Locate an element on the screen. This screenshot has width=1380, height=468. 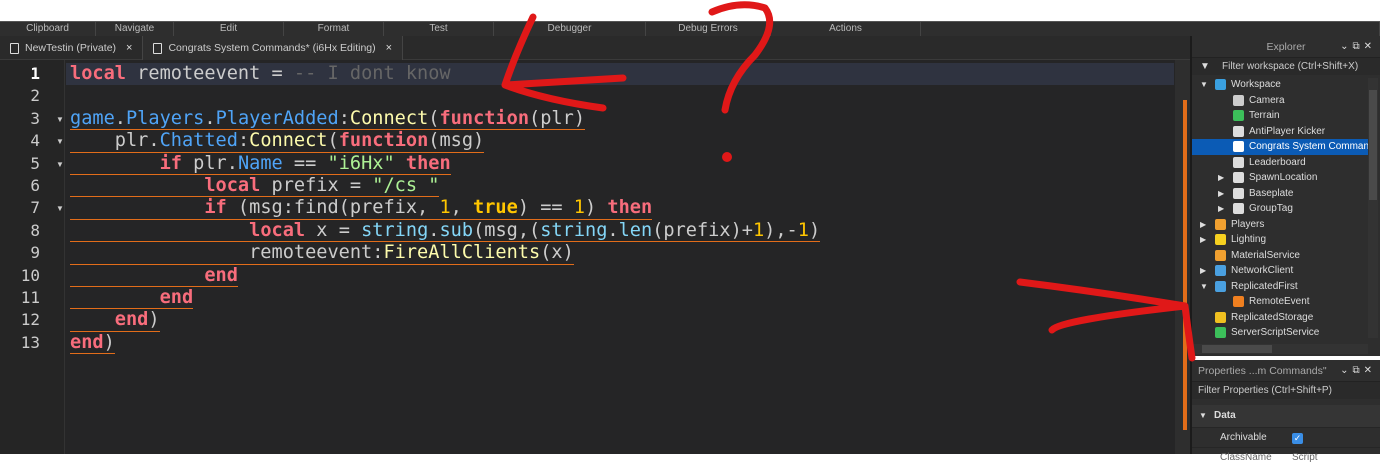
code-line: local remoteevent = -- I dont know is located at coordinates (445, 74).